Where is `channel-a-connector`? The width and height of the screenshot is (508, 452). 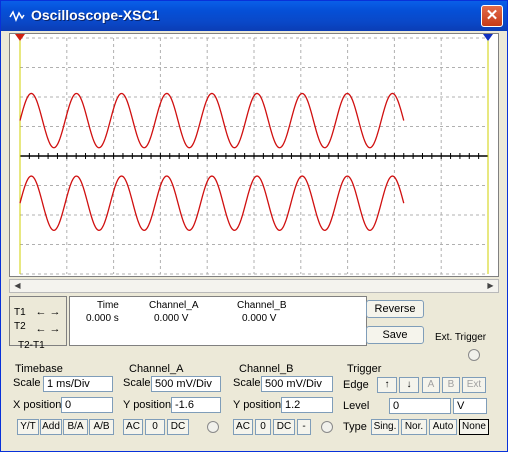
channel-a-connector is located at coordinates (213, 427).